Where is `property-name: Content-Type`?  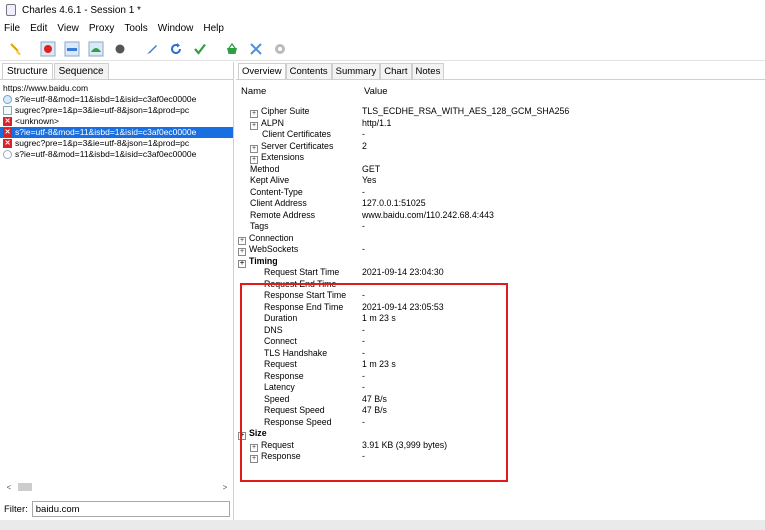 property-name: Content-Type is located at coordinates (276, 192).